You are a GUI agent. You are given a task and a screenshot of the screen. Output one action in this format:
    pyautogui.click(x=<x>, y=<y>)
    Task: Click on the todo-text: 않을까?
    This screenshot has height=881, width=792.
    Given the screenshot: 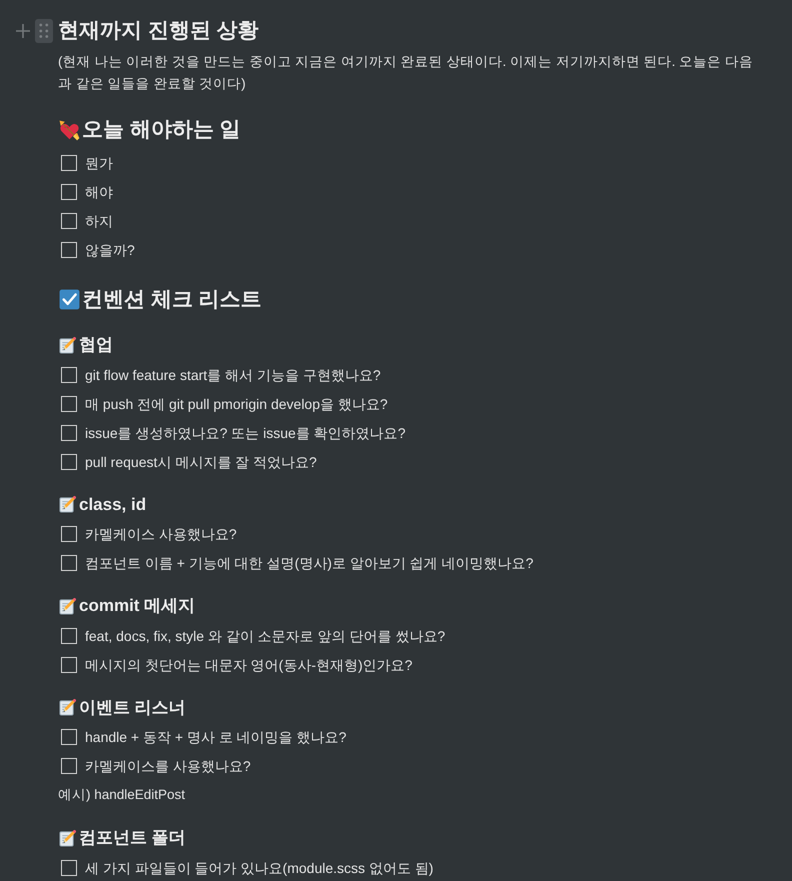 What is the action you would take?
    pyautogui.click(x=110, y=250)
    